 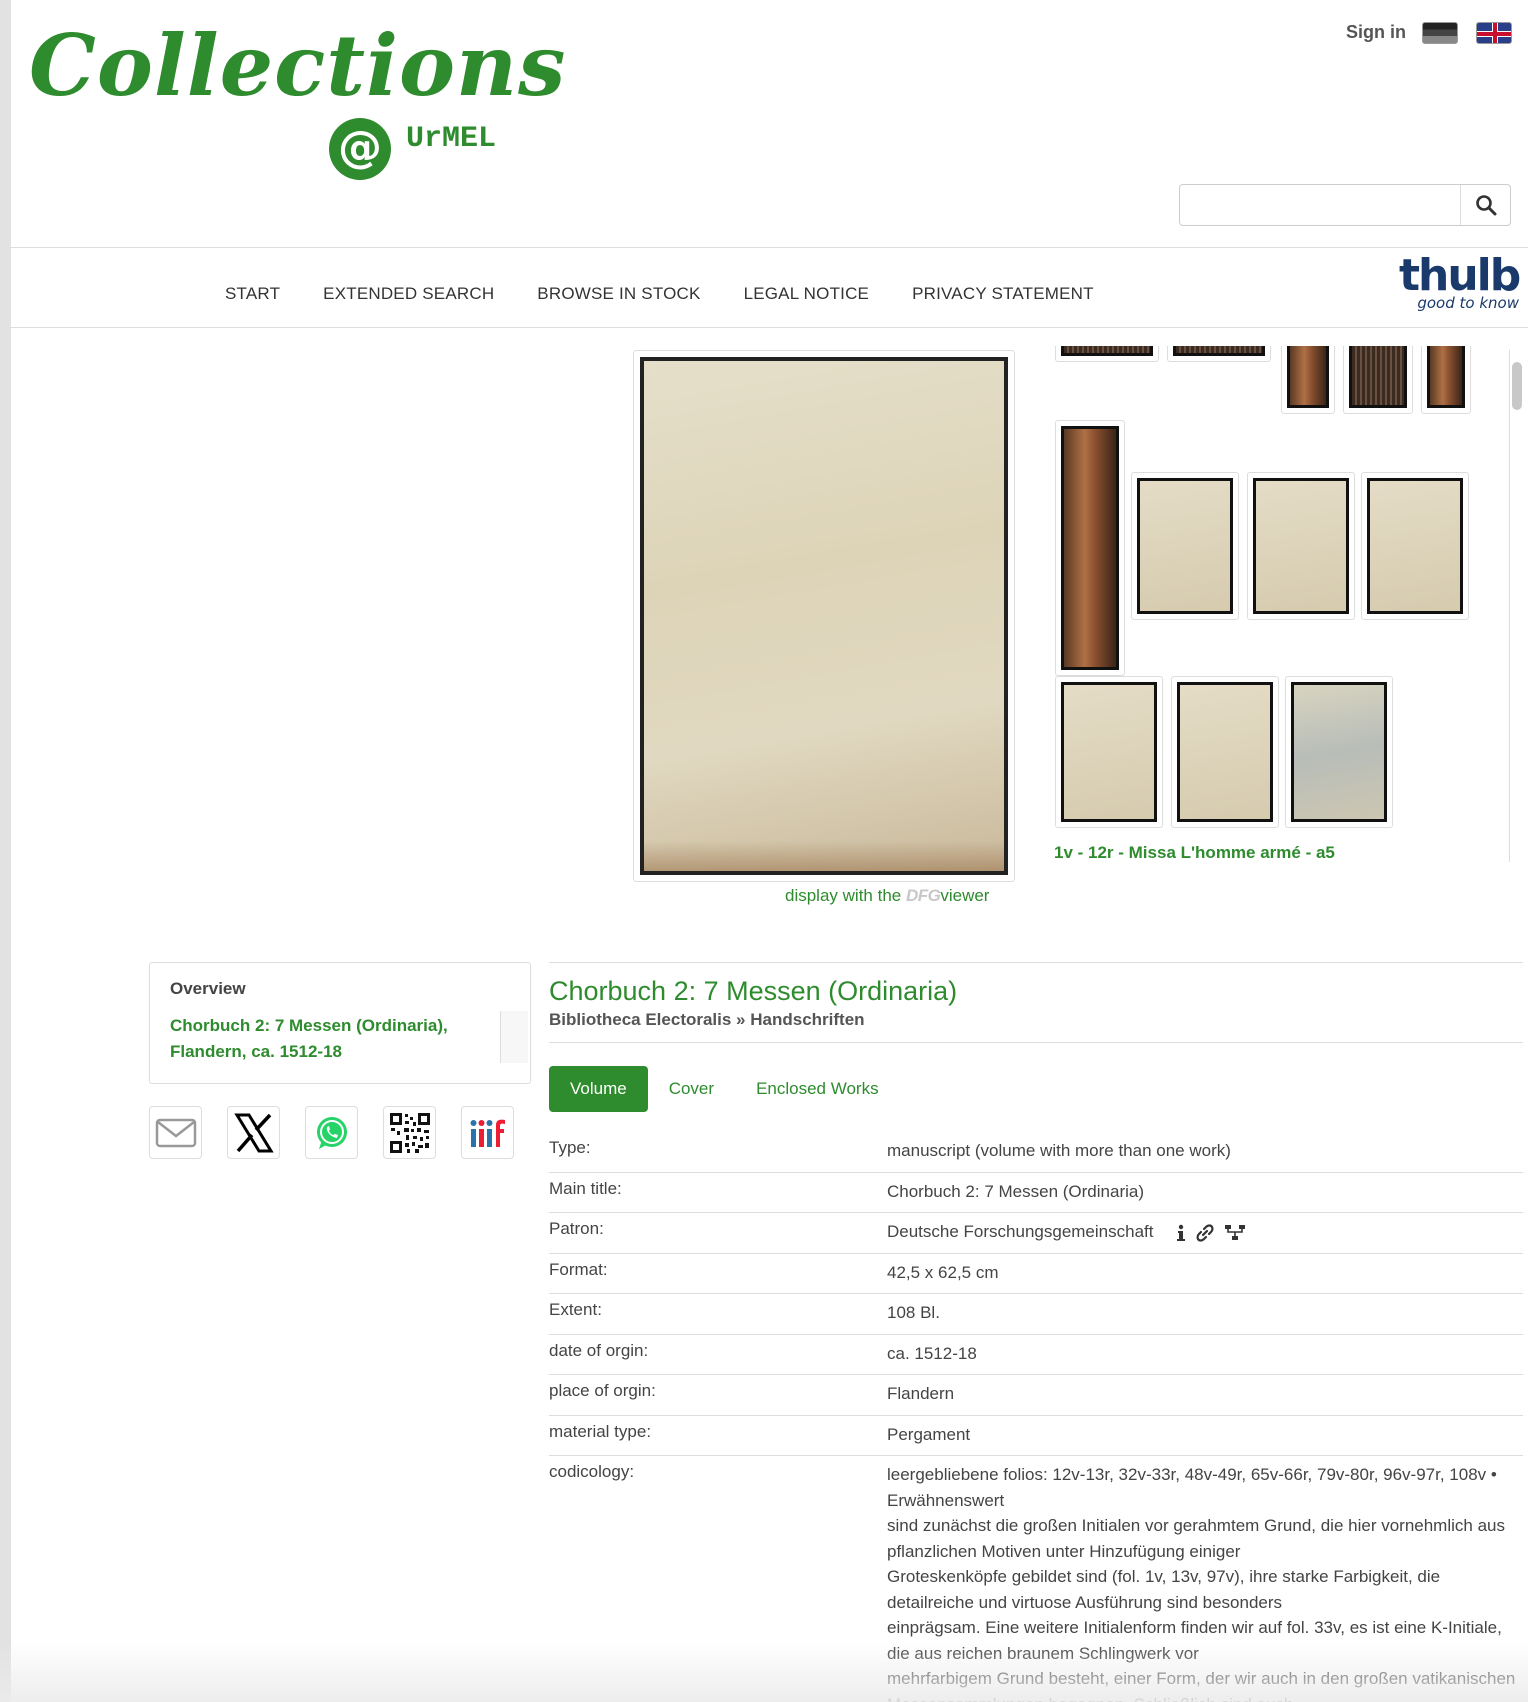 I want to click on table-row: Patron: Deutsche Forschungsgemeinschaft, so click(x=1036, y=1233).